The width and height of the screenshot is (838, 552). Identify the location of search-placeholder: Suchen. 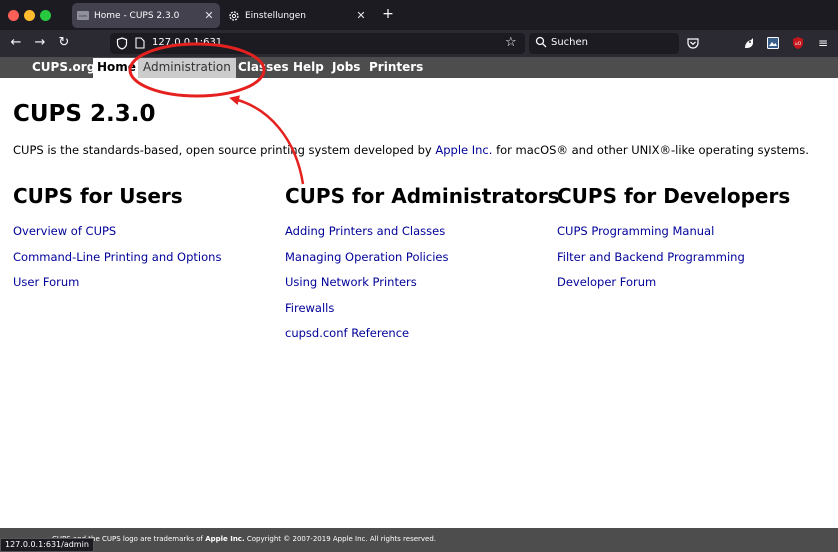
(570, 42).